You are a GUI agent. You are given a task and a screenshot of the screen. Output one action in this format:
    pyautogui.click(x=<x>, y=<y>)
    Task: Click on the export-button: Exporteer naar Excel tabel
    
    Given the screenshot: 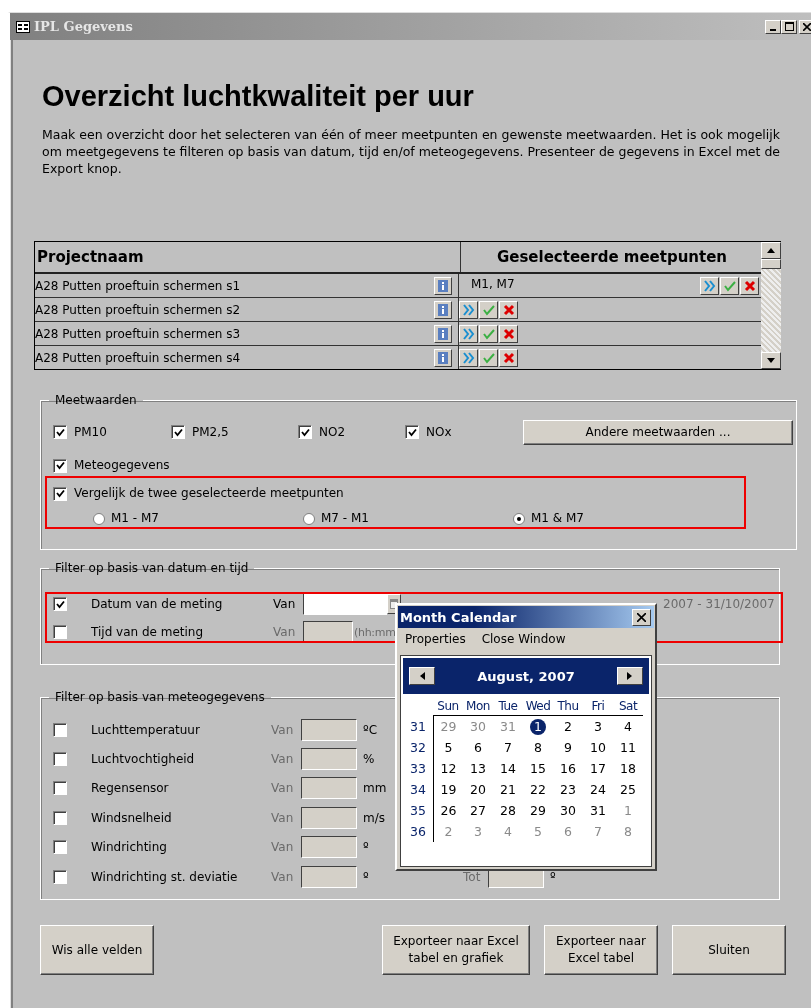 What is the action you would take?
    pyautogui.click(x=601, y=950)
    